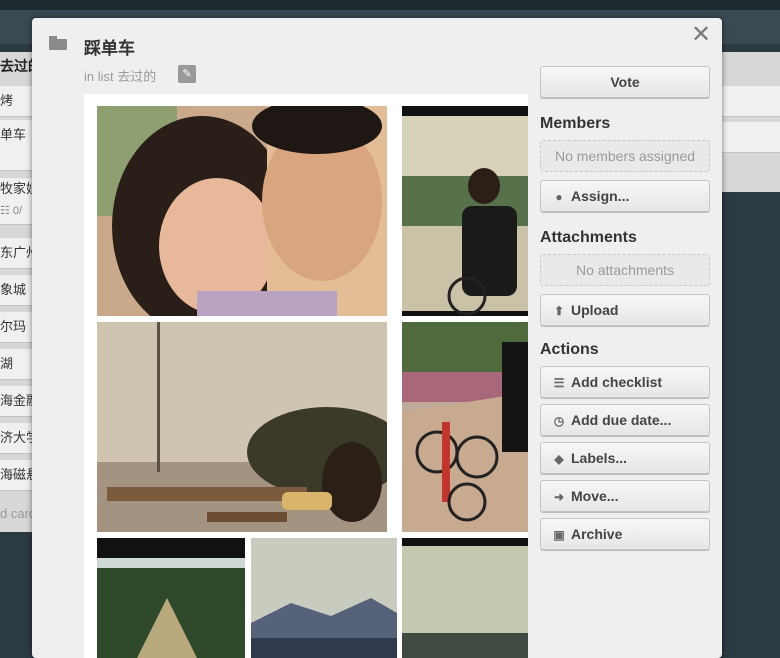  I want to click on photo-bikes, so click(465, 427).